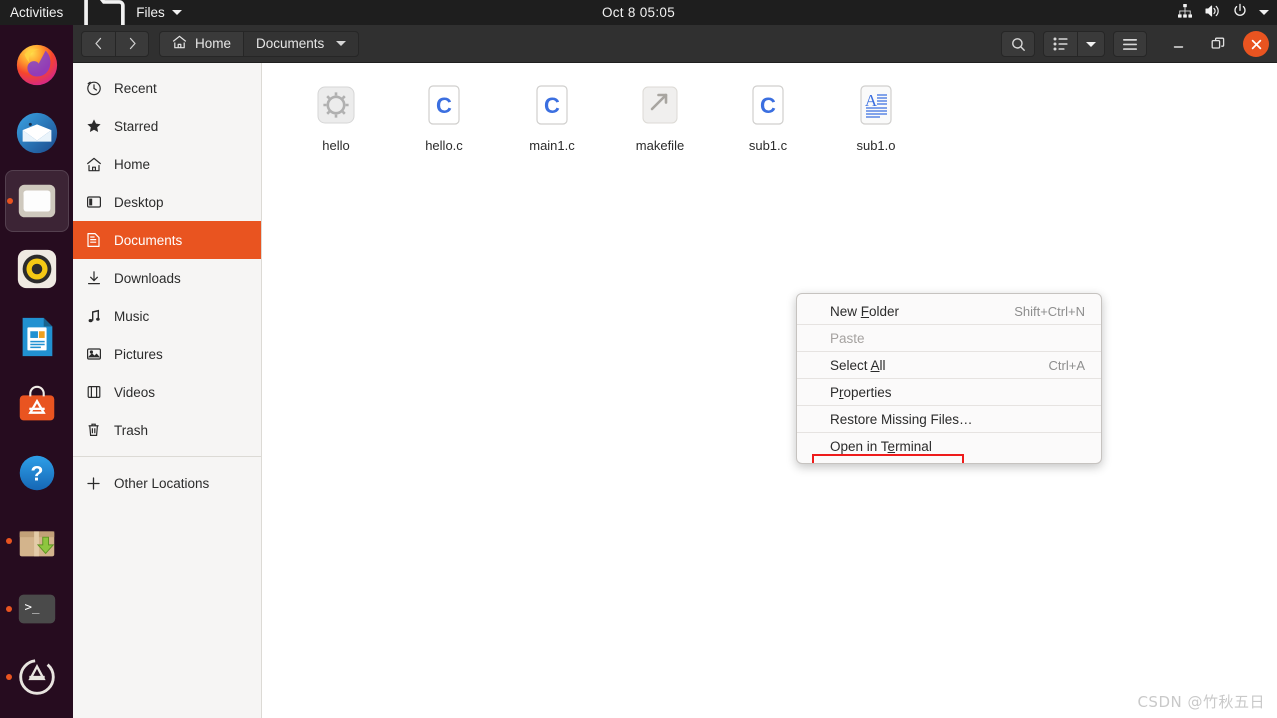  What do you see at coordinates (147, 278) in the screenshot?
I see `sidebar-item-label: Downloads` at bounding box center [147, 278].